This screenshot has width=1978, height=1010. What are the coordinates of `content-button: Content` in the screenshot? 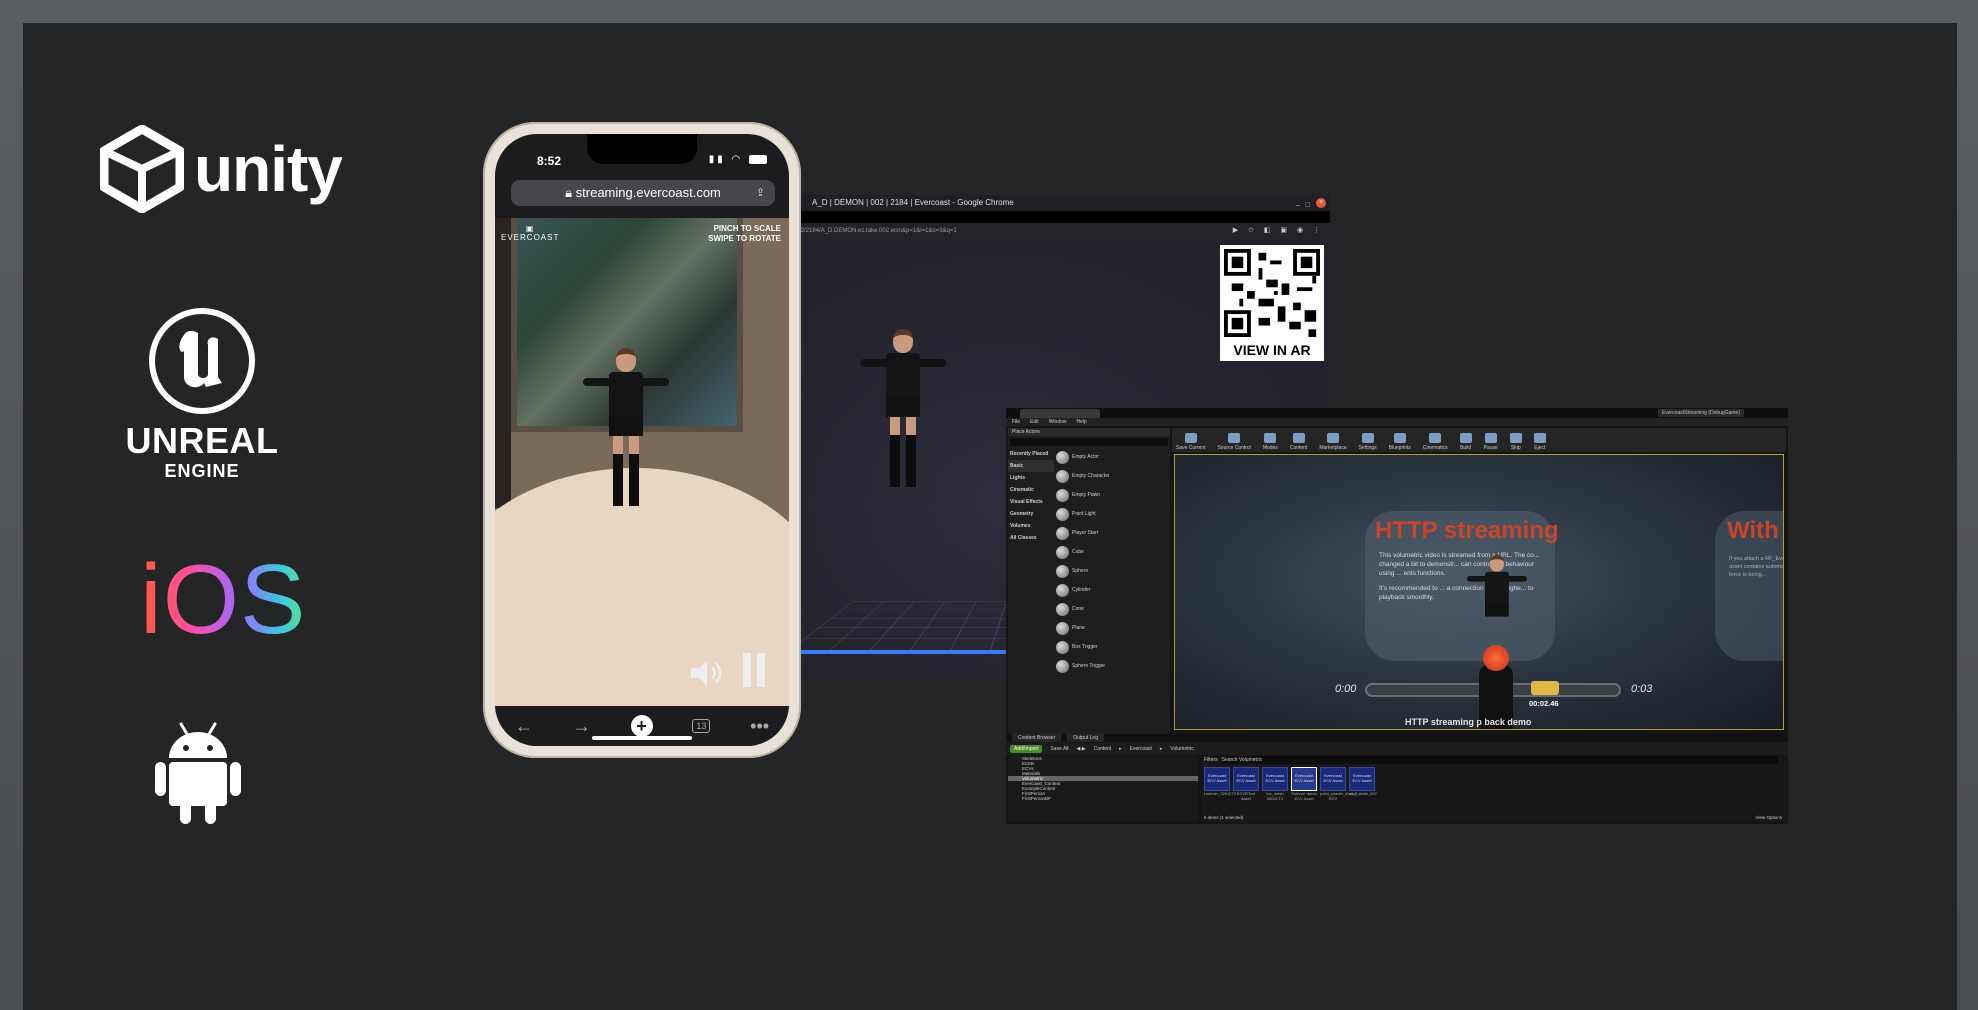 It's located at (1298, 440).